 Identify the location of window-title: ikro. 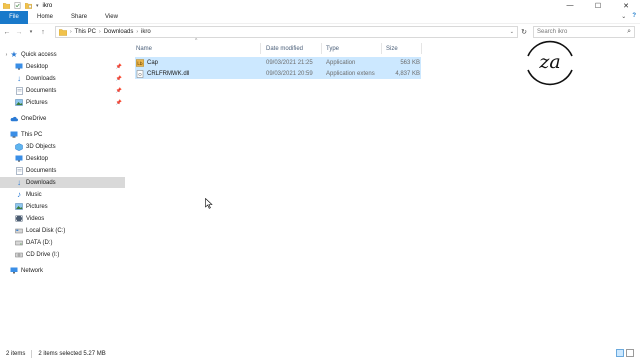
(47, 5).